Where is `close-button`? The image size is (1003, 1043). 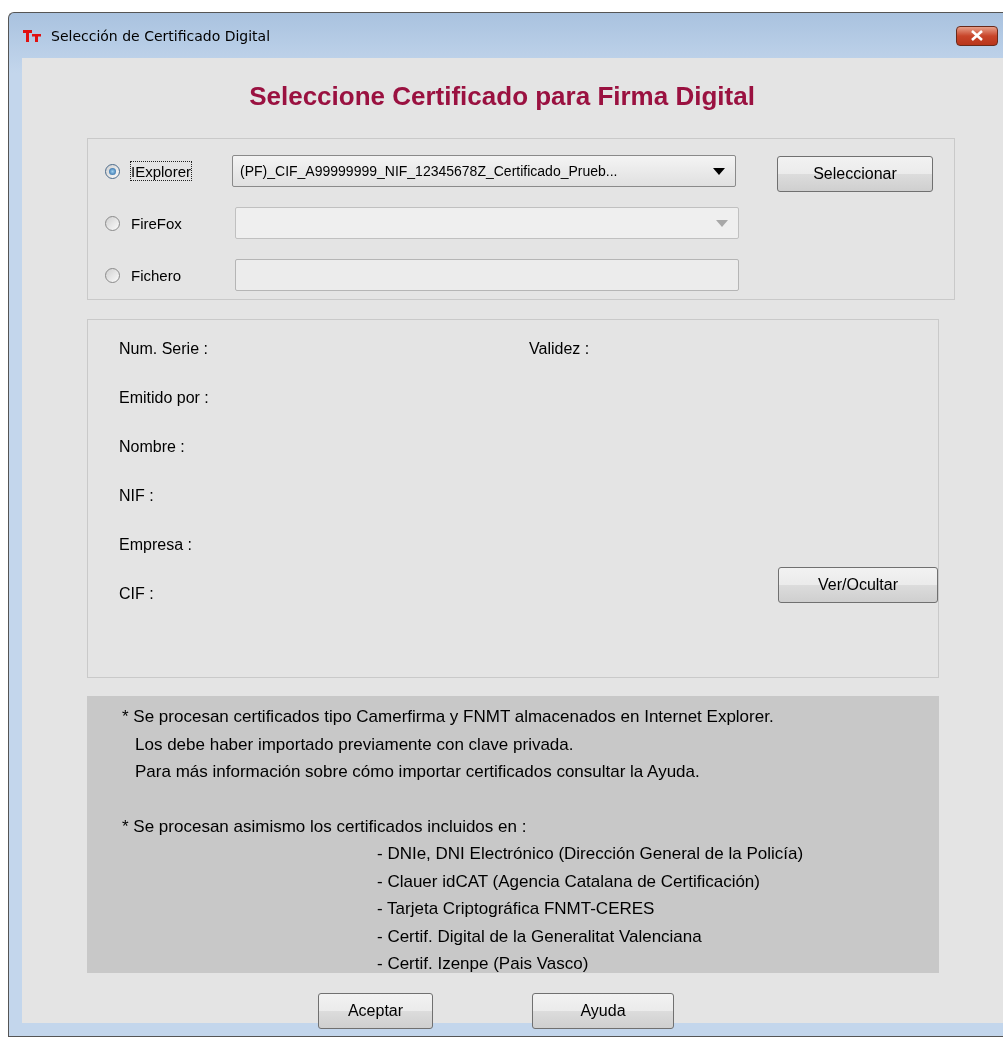
close-button is located at coordinates (977, 35).